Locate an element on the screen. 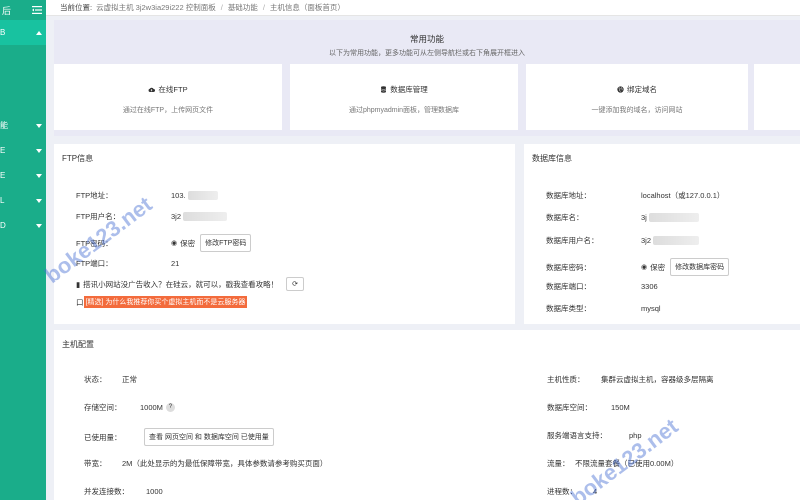  cloud-upload-icon is located at coordinates (152, 89).